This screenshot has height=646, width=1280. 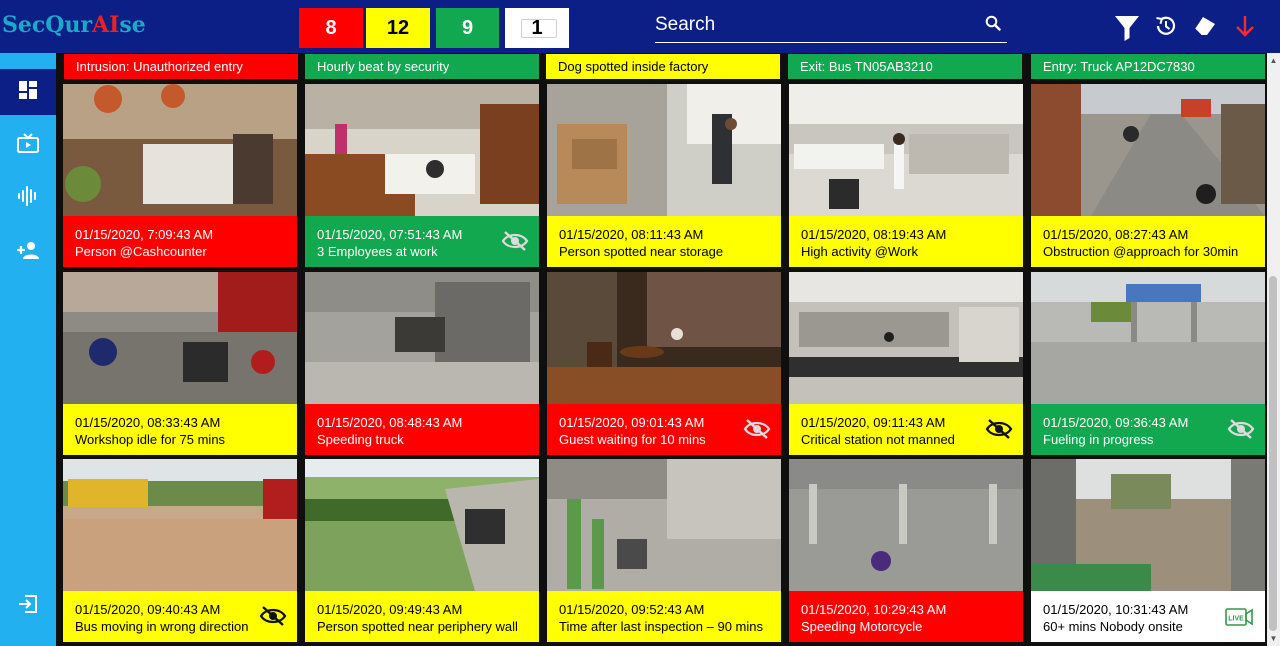 I want to click on event-timestamp: 01/15/2020, 08:33:43 AM, so click(x=148, y=422).